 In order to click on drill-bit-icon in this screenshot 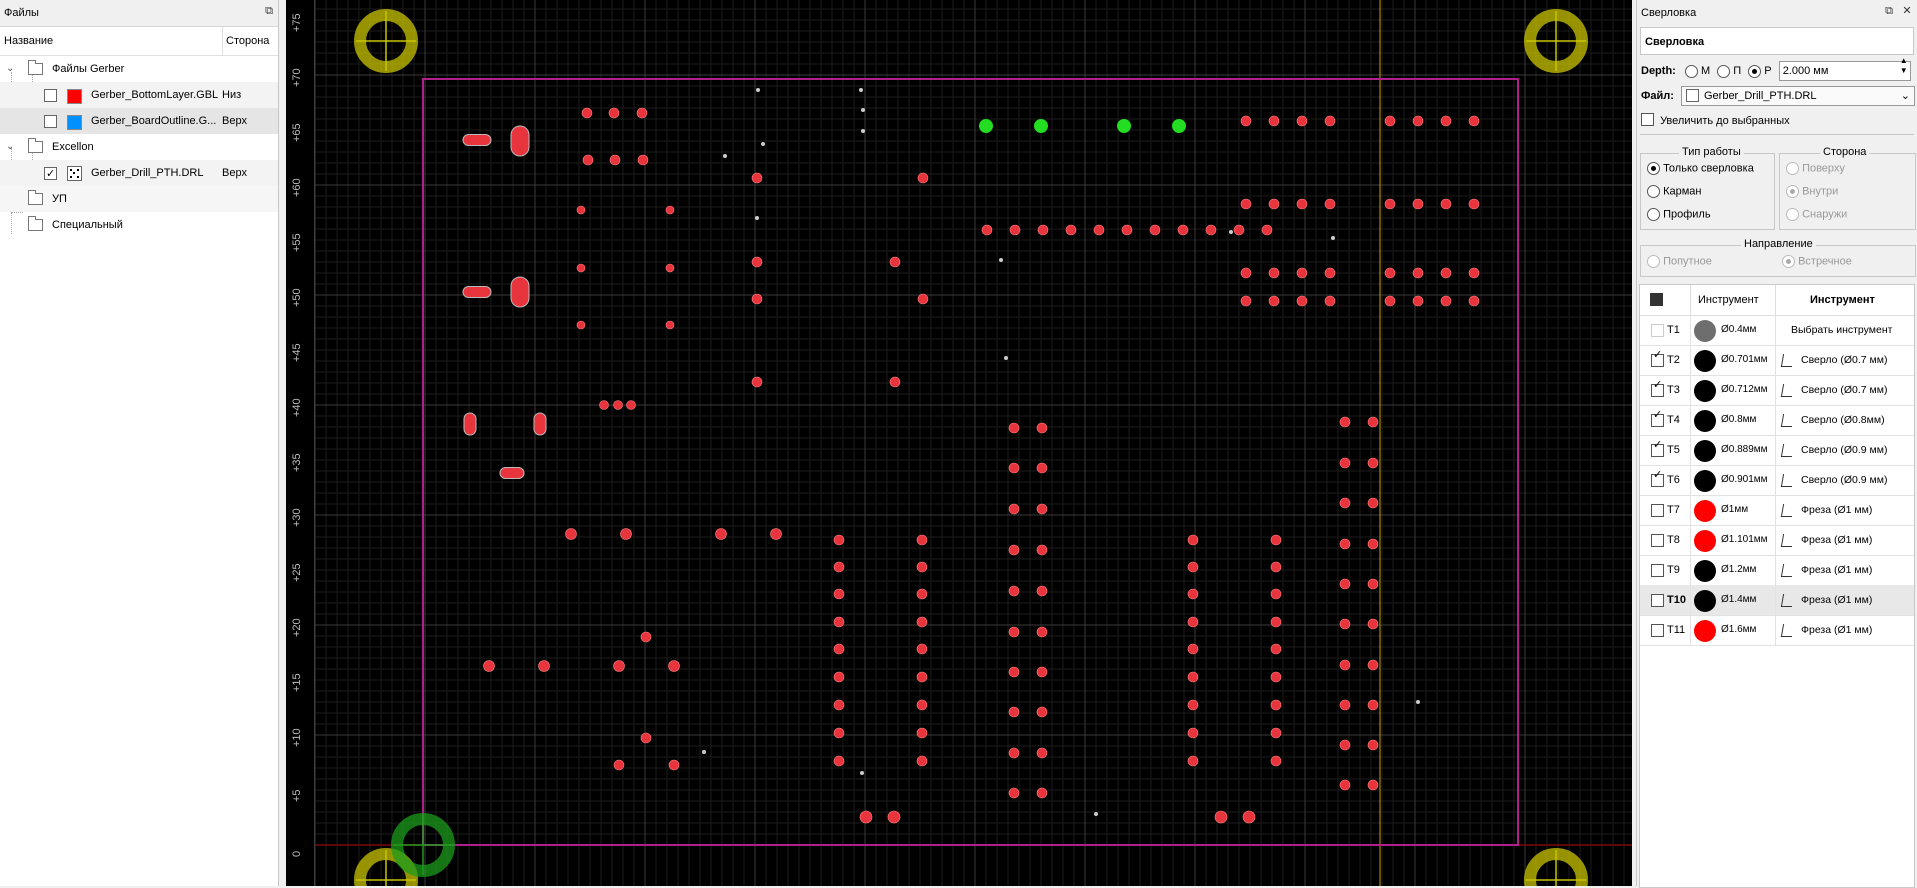, I will do `click(1787, 360)`.